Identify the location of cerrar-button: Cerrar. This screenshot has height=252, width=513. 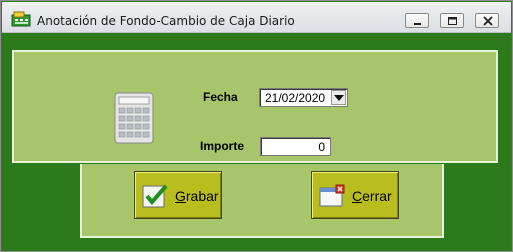
(355, 195).